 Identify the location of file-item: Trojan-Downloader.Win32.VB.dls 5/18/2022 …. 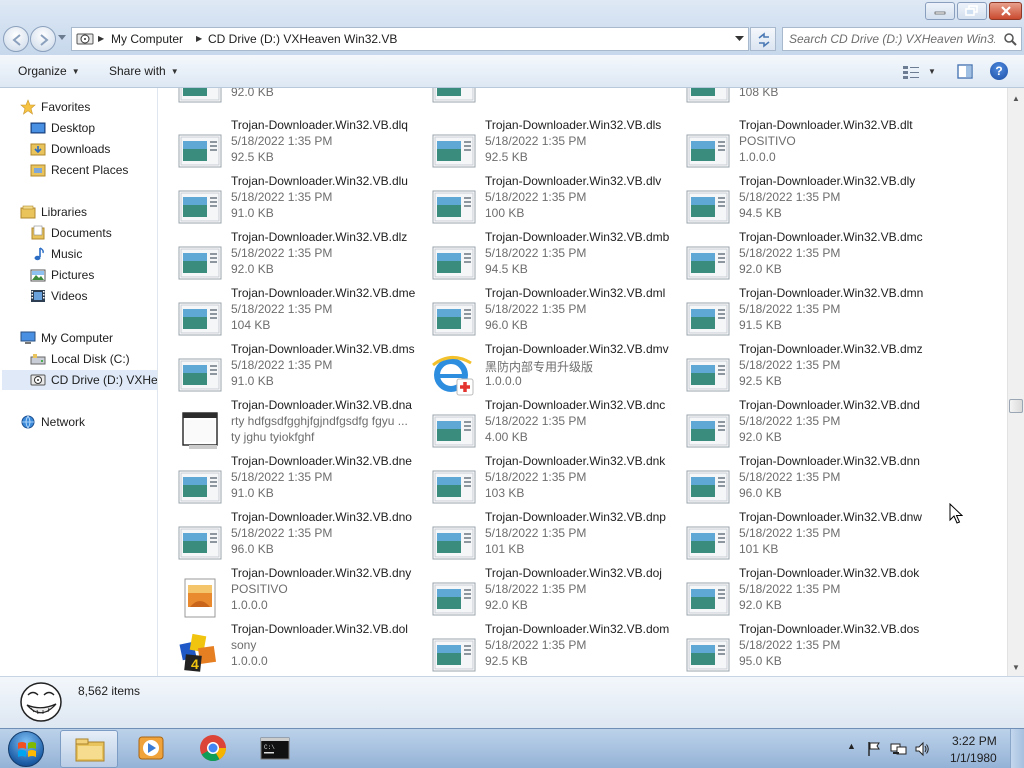
(540, 145).